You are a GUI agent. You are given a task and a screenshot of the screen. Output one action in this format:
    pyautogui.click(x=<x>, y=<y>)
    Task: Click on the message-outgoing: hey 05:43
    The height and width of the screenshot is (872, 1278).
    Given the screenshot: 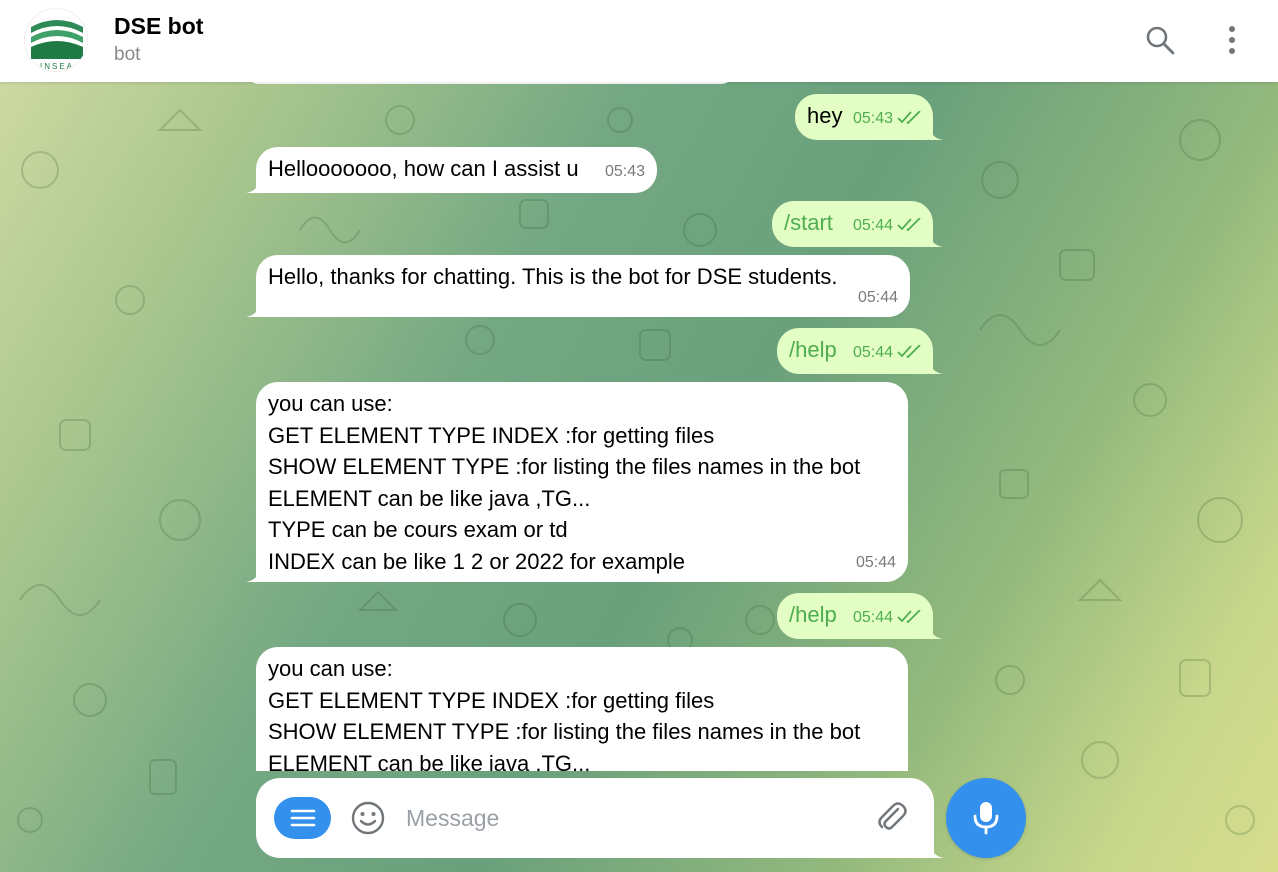 What is the action you would take?
    pyautogui.click(x=869, y=117)
    